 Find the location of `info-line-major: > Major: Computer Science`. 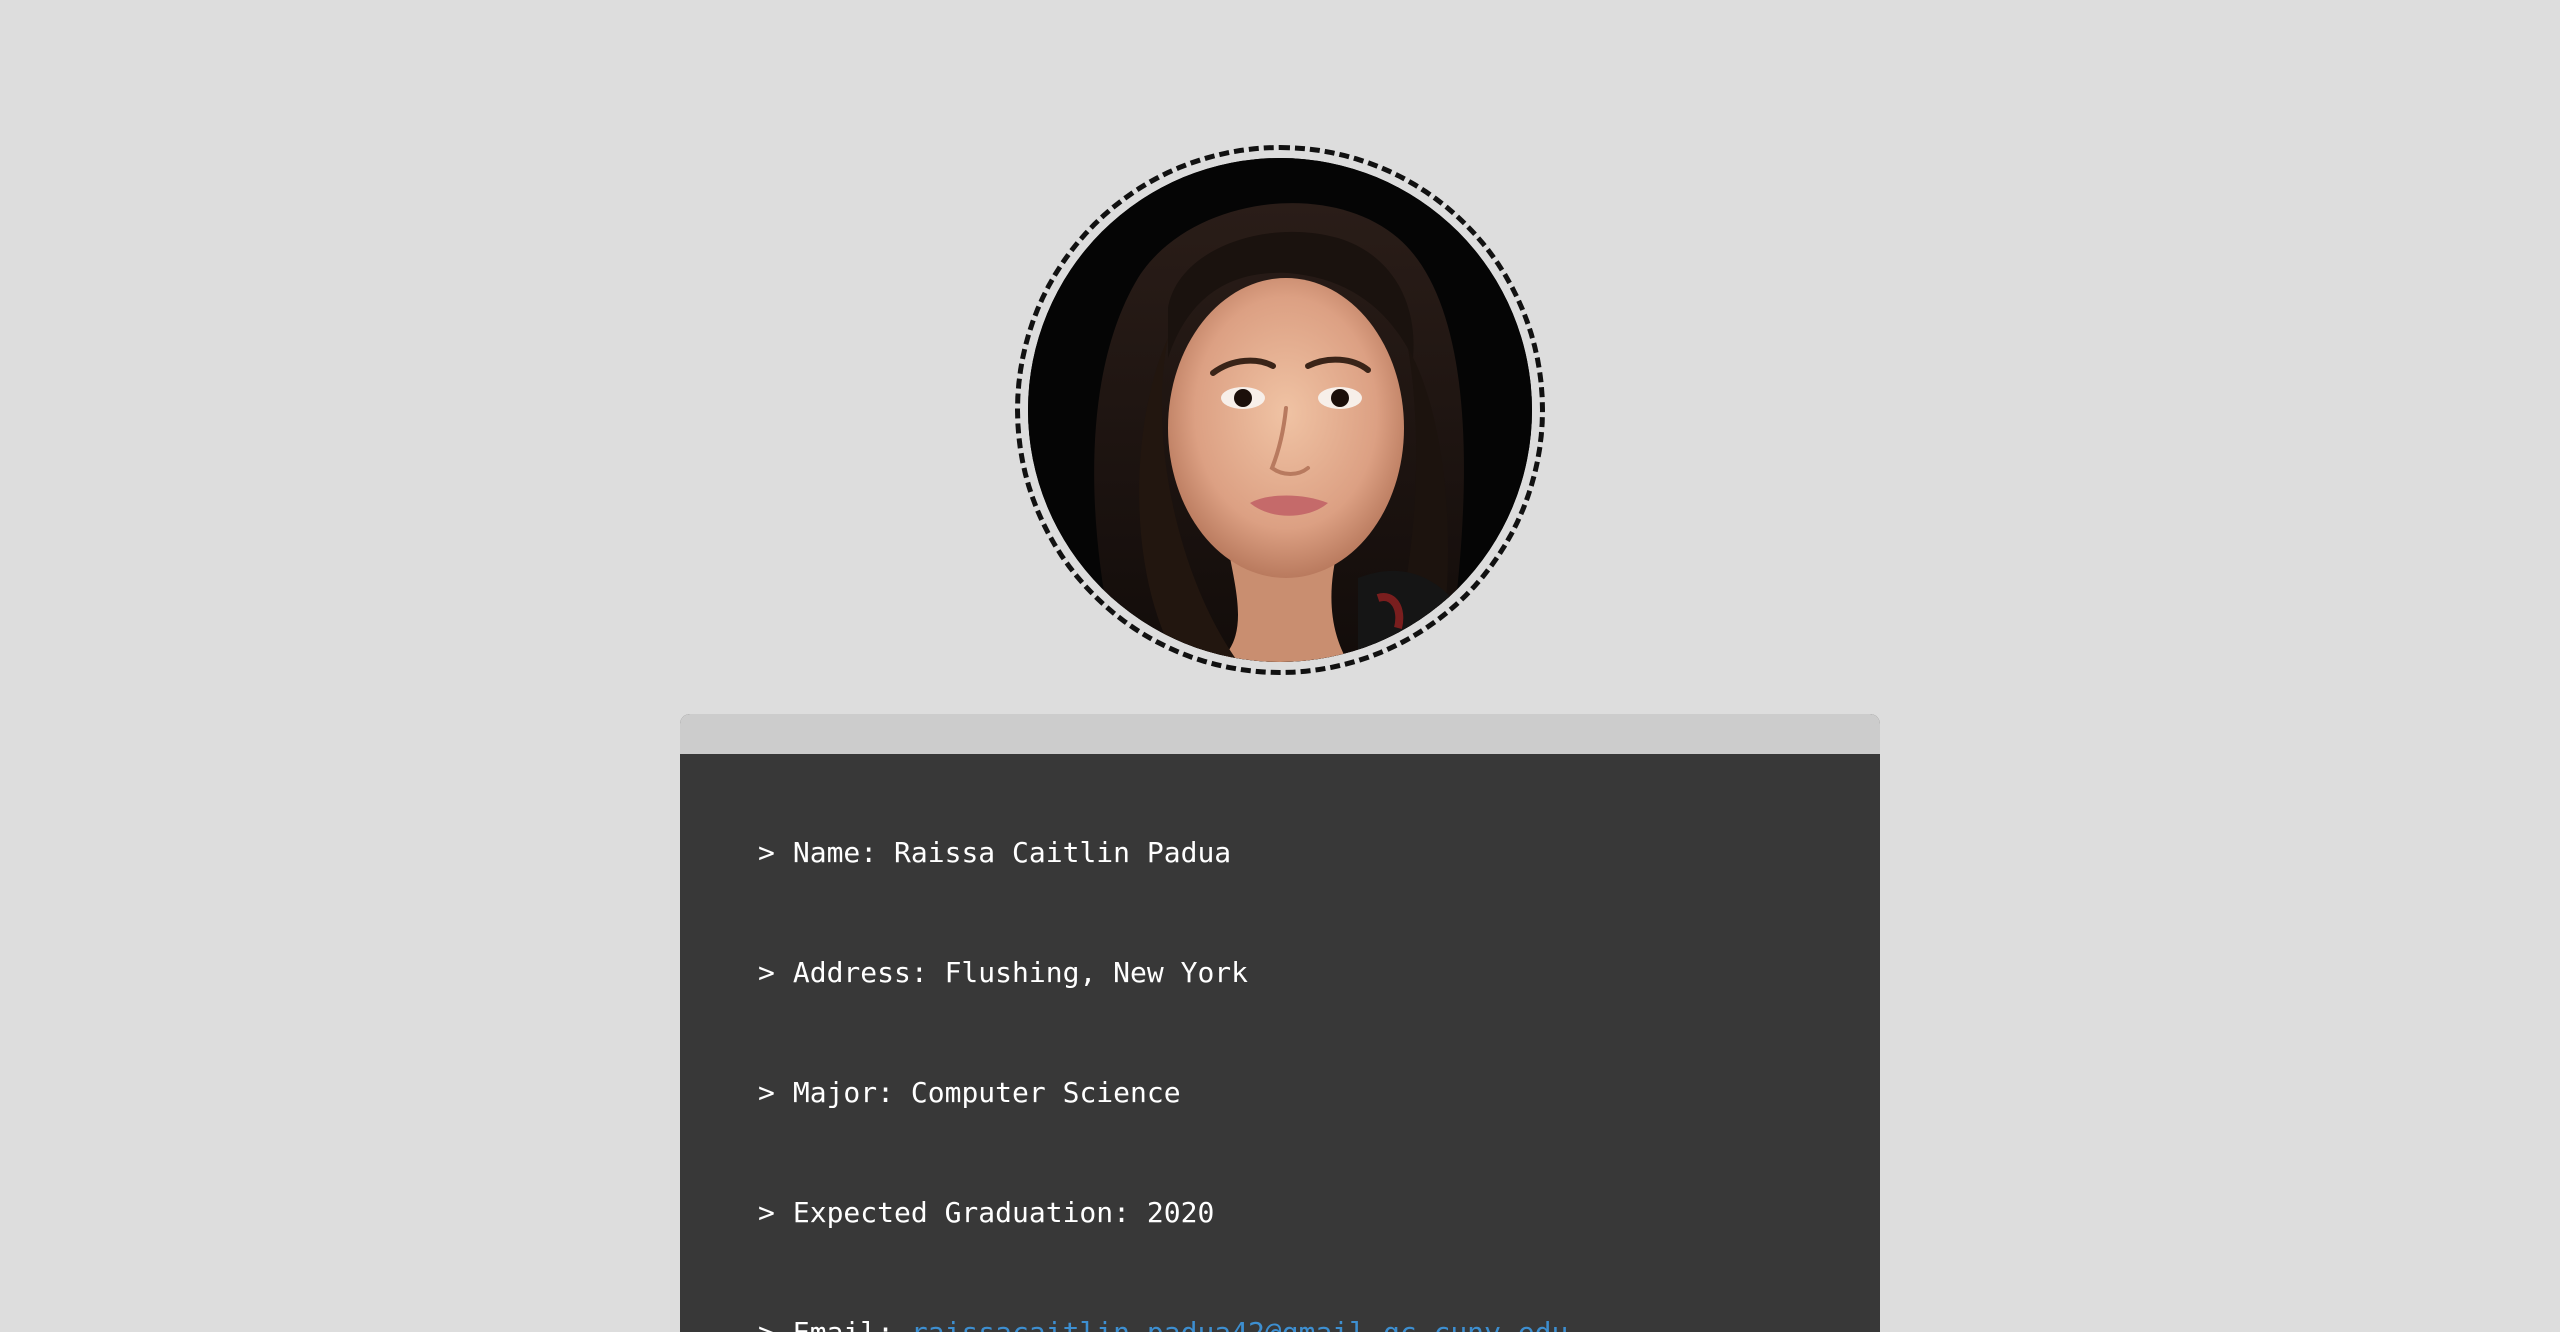

info-line-major: > Major: Computer Science is located at coordinates (1319, 1092).